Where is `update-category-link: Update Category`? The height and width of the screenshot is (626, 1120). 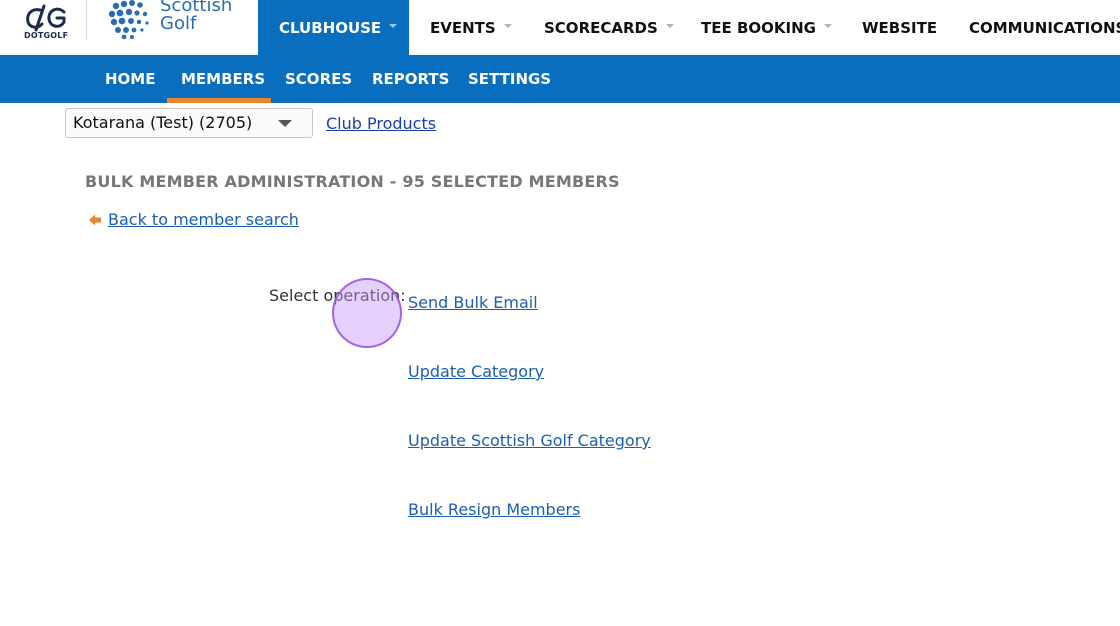 update-category-link: Update Category is located at coordinates (476, 371).